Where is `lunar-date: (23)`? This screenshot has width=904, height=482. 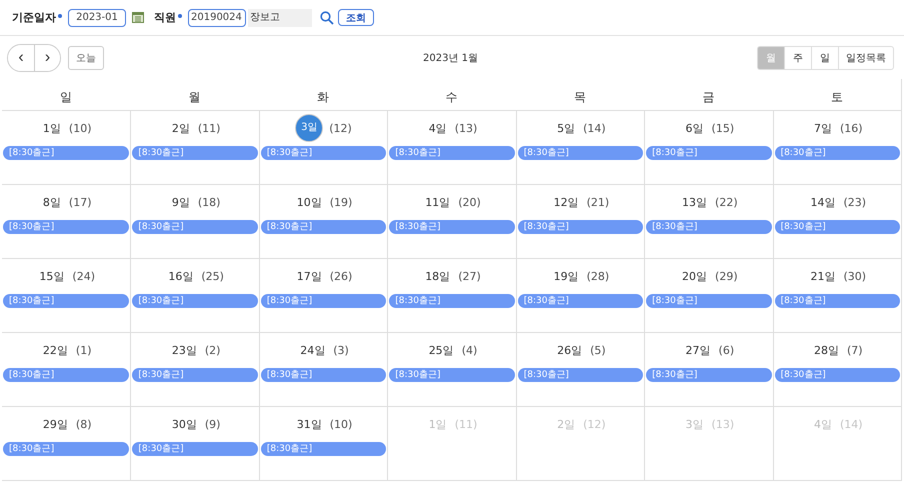 lunar-date: (23) is located at coordinates (854, 202).